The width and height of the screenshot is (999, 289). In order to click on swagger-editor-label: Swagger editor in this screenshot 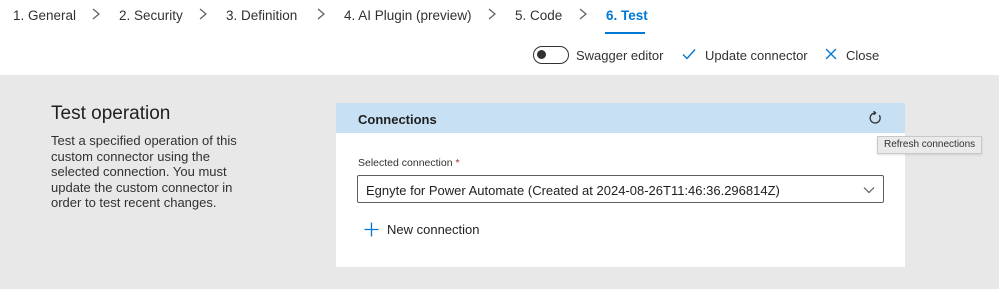, I will do `click(620, 55)`.